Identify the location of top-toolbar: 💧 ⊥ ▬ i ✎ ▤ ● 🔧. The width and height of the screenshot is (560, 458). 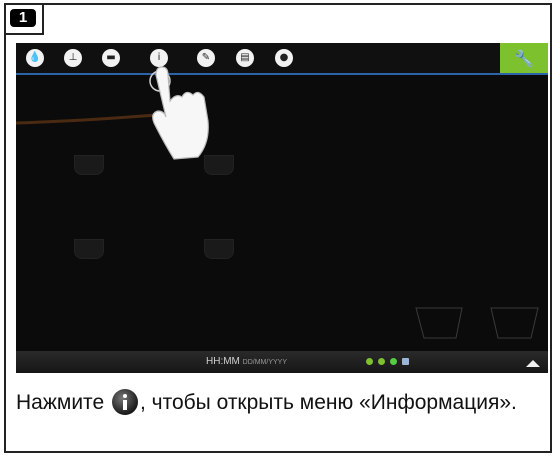
(282, 59).